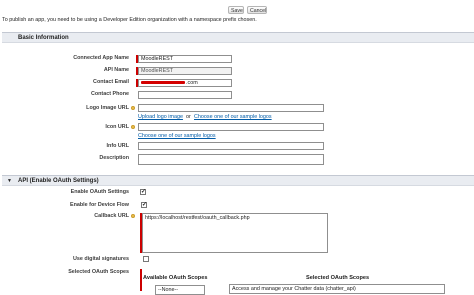  What do you see at coordinates (185, 59) in the screenshot?
I see `connected-app-name-input: MoodleREST` at bounding box center [185, 59].